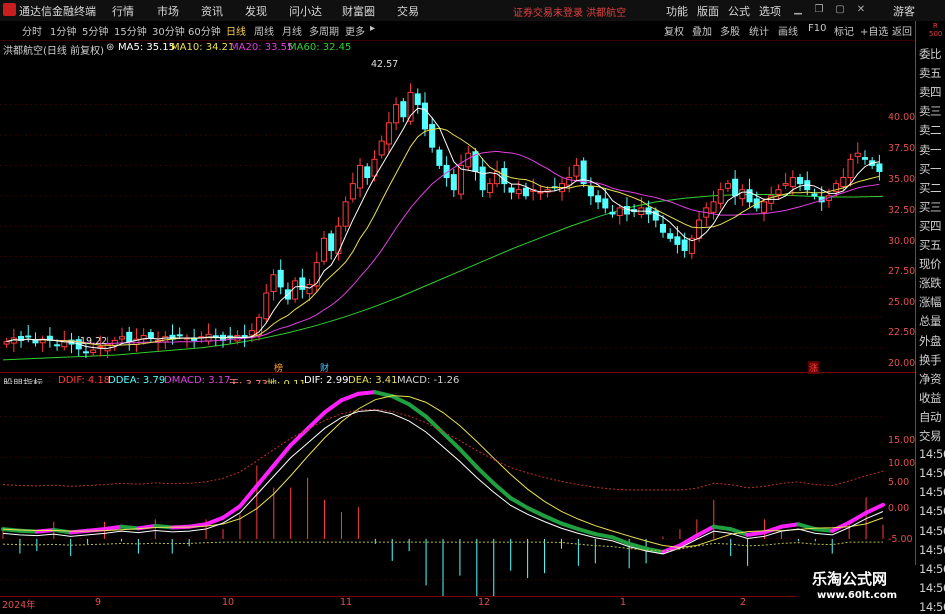  I want to click on restore-icon: ❐, so click(819, 10).